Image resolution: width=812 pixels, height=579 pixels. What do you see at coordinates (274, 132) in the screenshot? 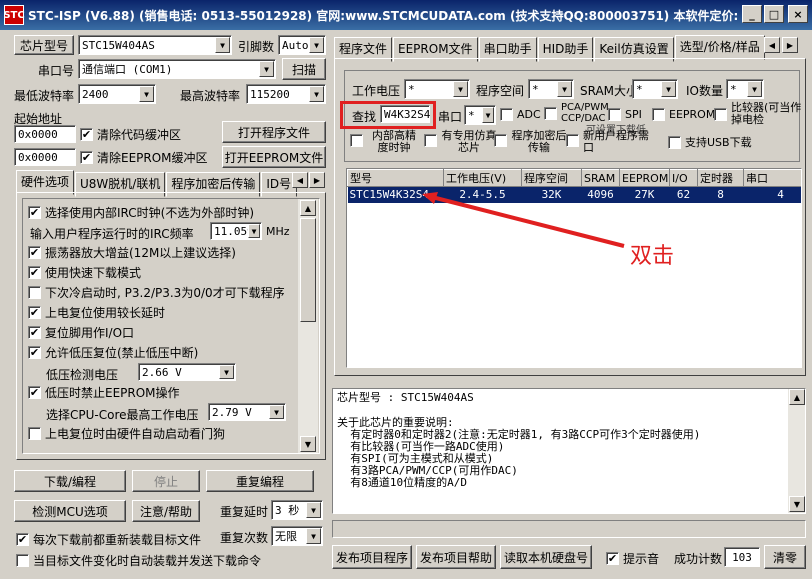
I see `open-program-file-button: 打开程序文件` at bounding box center [274, 132].